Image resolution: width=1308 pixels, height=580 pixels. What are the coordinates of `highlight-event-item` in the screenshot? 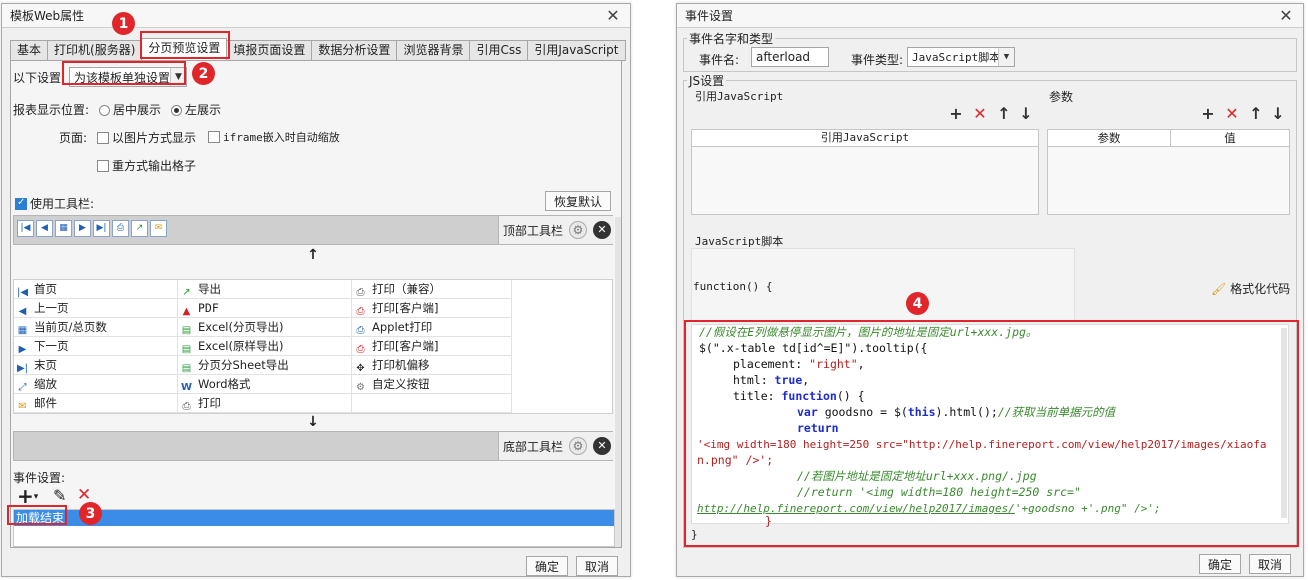 It's located at (37, 515).